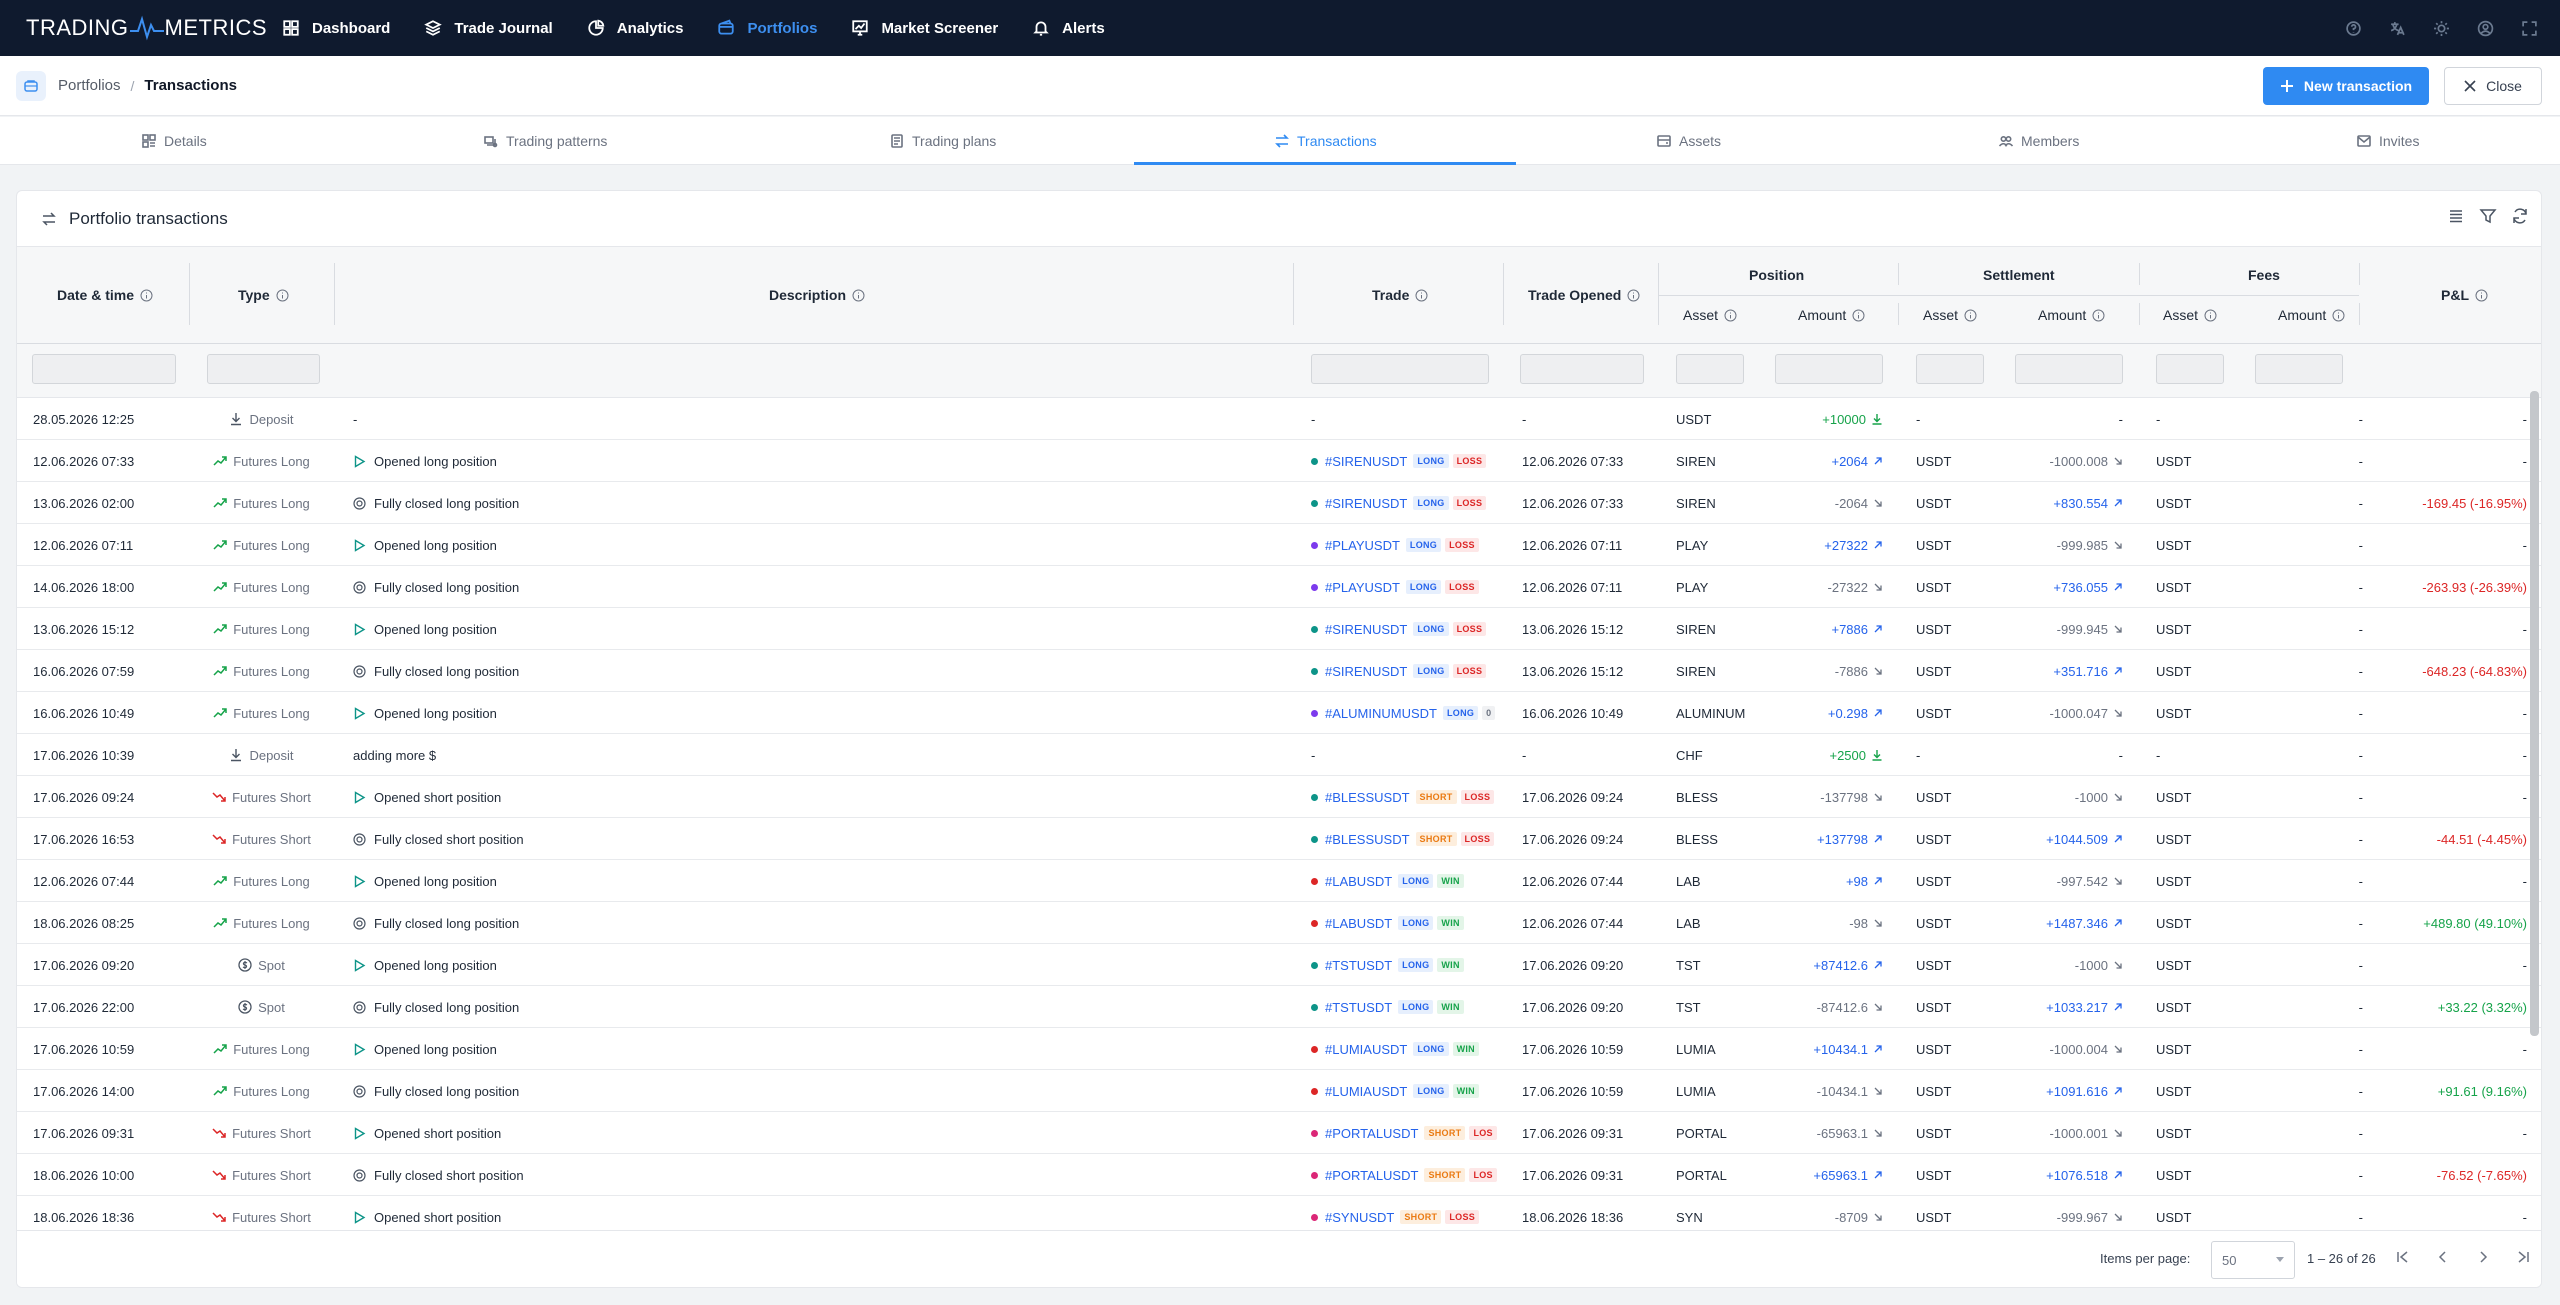  What do you see at coordinates (1582, 369) in the screenshot?
I see `filter-trade-opened` at bounding box center [1582, 369].